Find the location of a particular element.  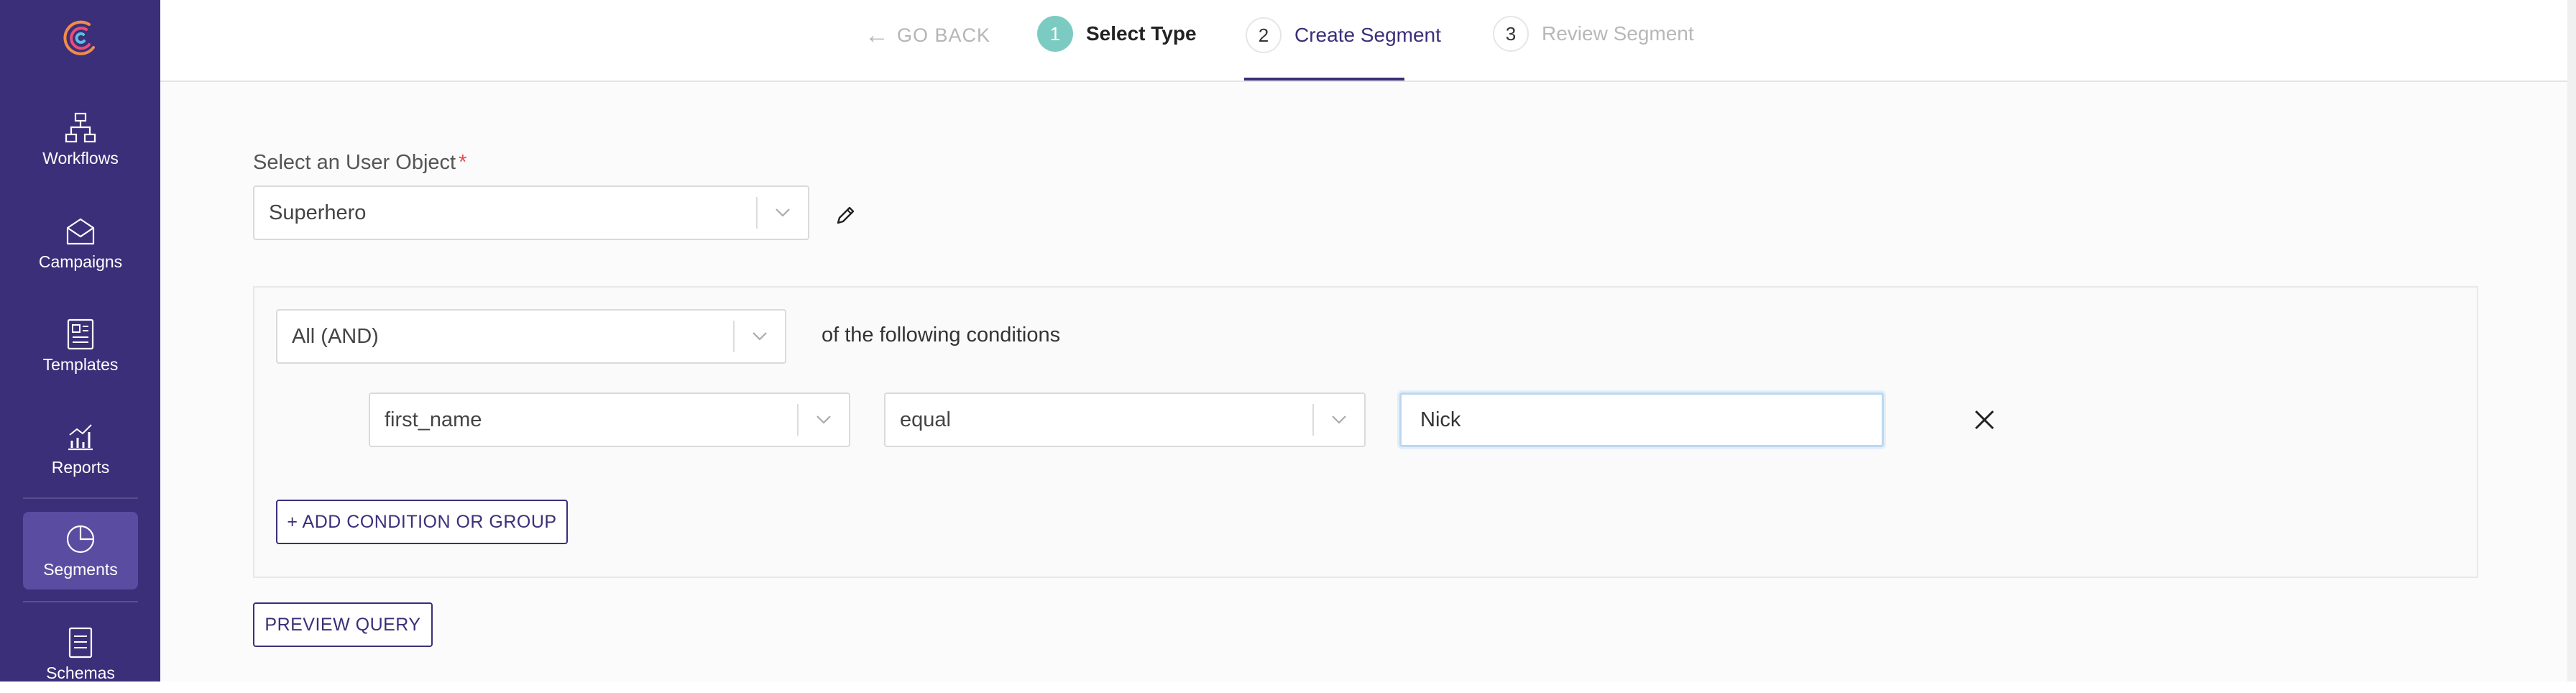

sidebar-item-workflows: Workflows is located at coordinates (80, 139).